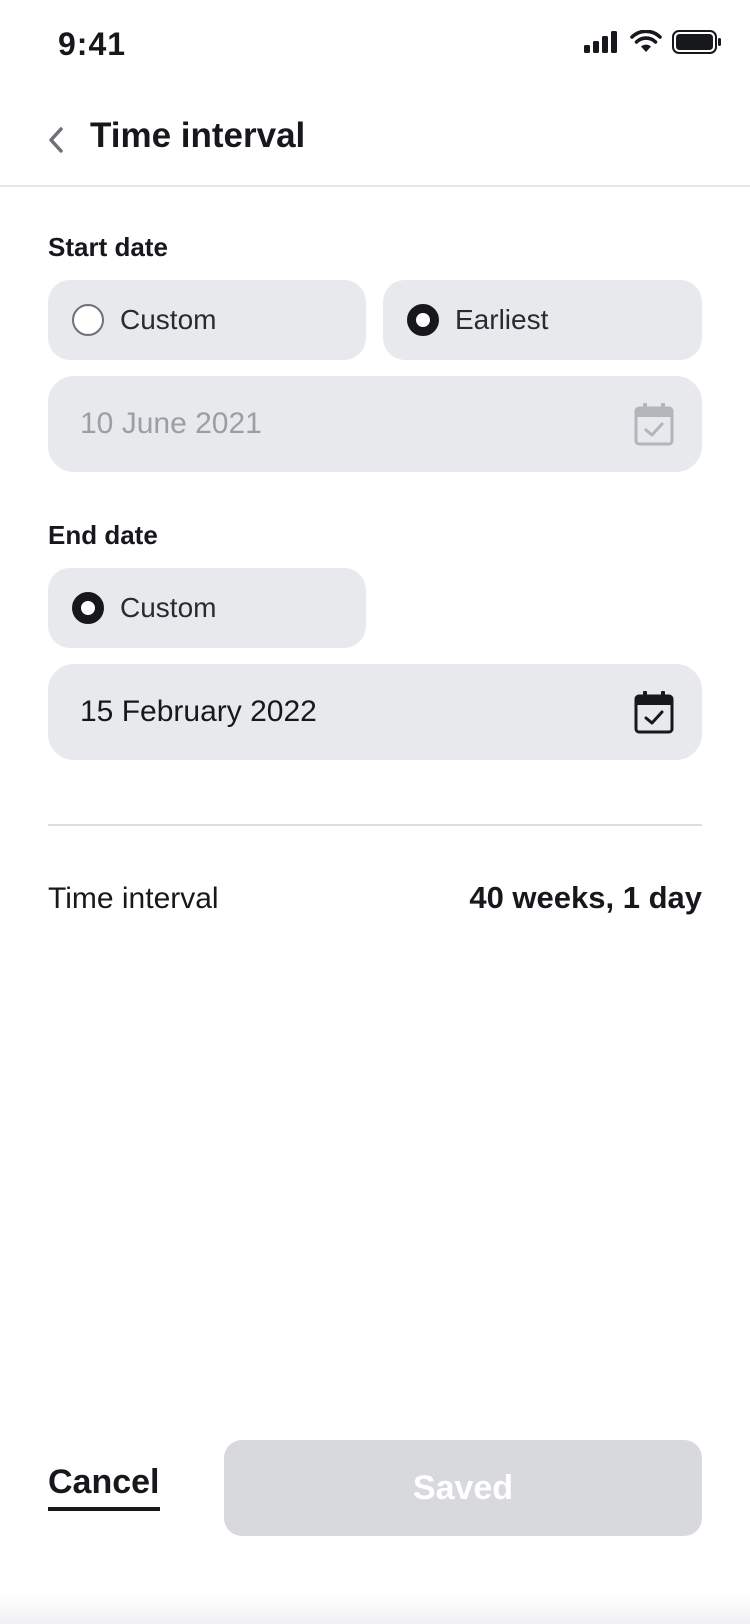  I want to click on home-indicator-area, so click(375, 1609).